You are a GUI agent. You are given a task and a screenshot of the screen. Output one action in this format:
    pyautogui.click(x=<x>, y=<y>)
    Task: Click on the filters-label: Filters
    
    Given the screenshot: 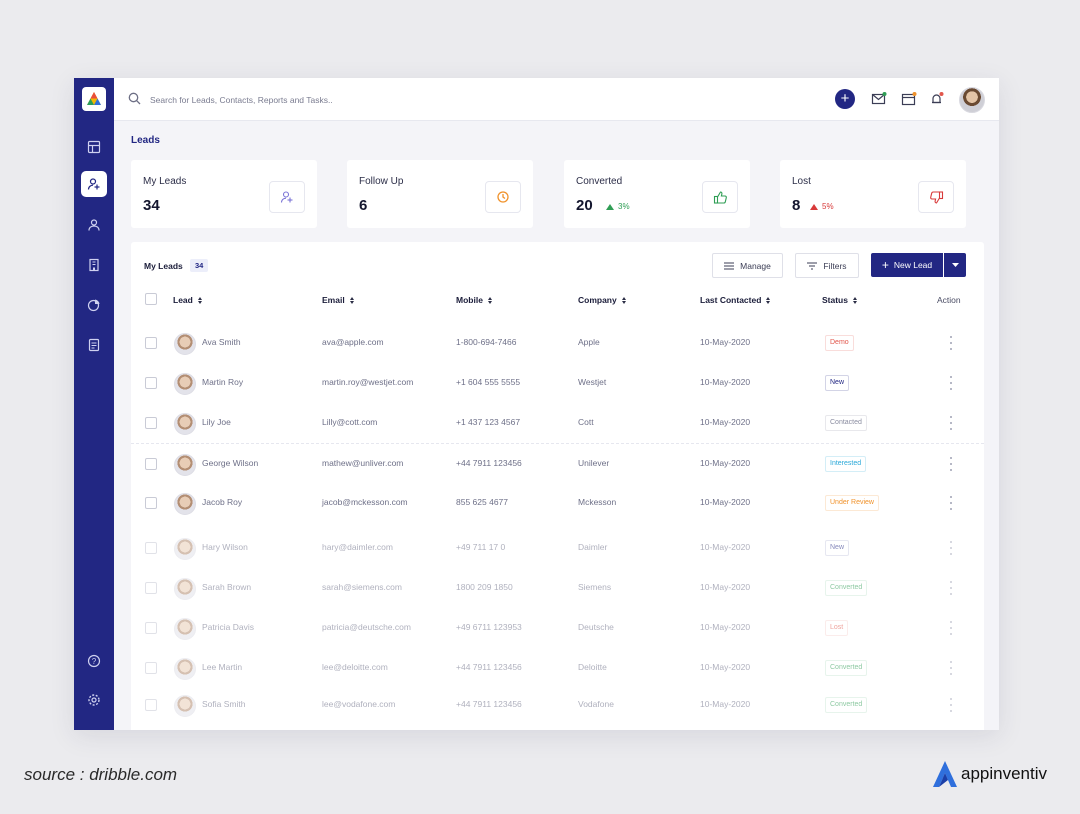 What is the action you would take?
    pyautogui.click(x=835, y=265)
    